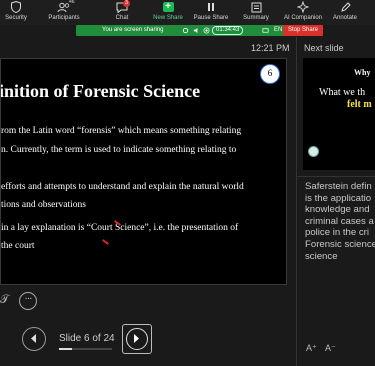  Describe the element at coordinates (66, 349) in the screenshot. I see `slide-progress-fill` at that location.